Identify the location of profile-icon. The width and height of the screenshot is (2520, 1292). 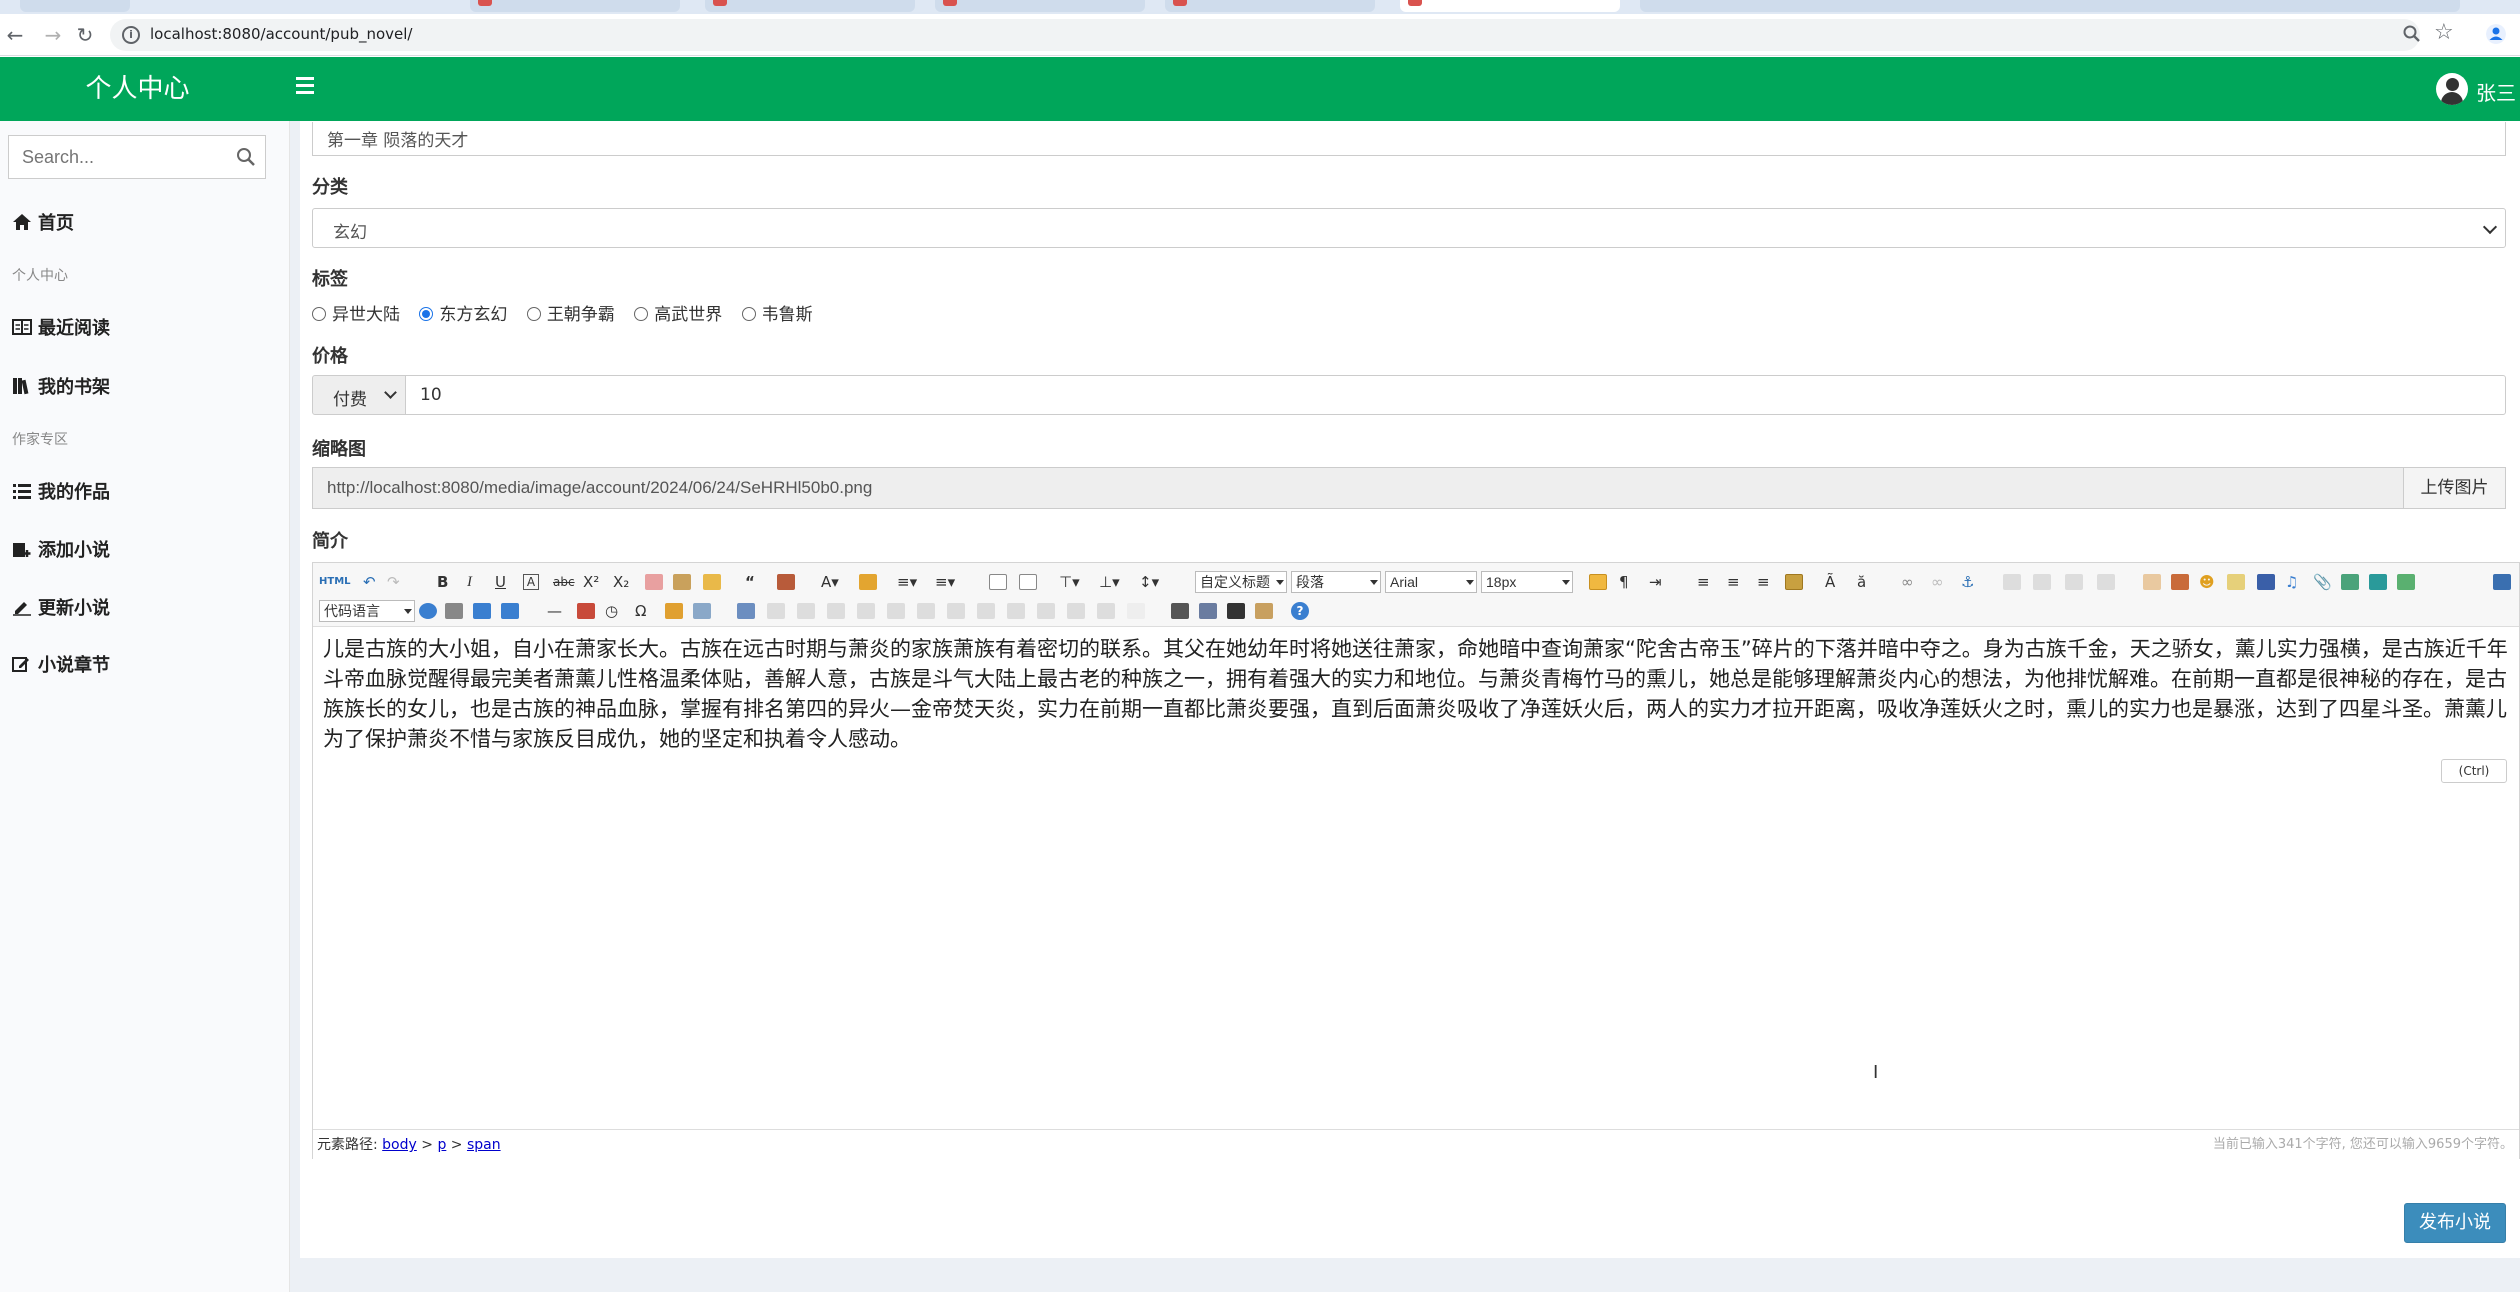
(2496, 34).